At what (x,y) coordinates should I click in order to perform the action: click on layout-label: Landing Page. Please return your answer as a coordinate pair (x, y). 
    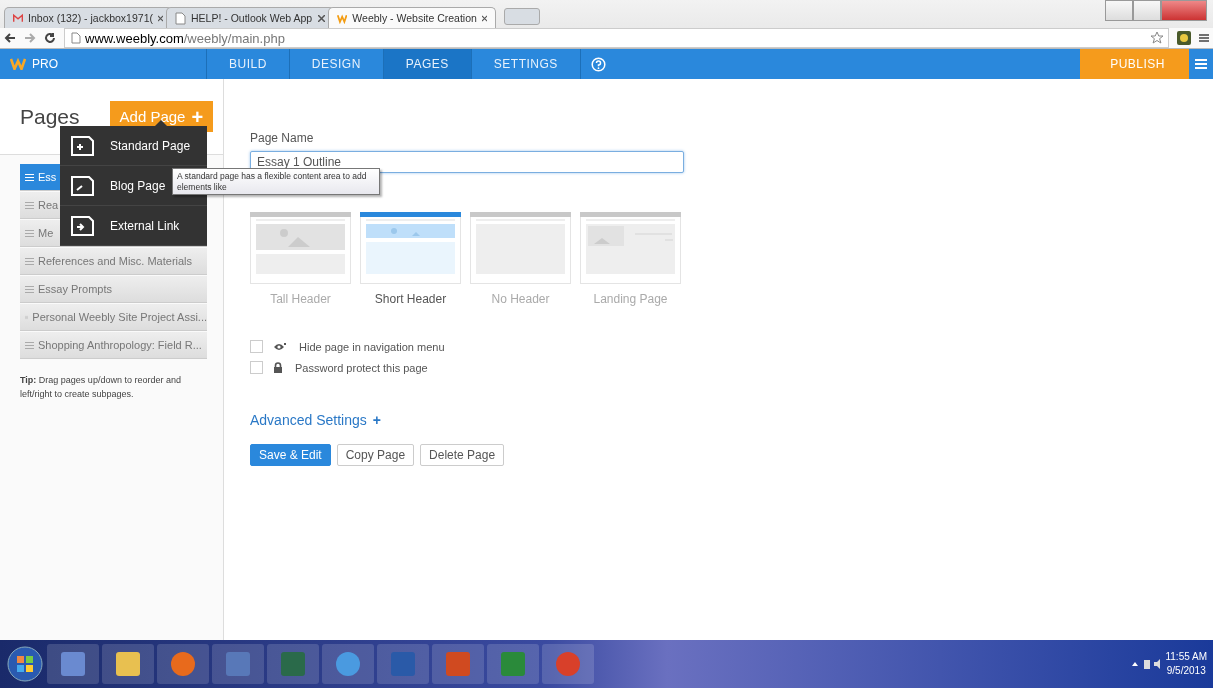
    Looking at the image, I should click on (630, 299).